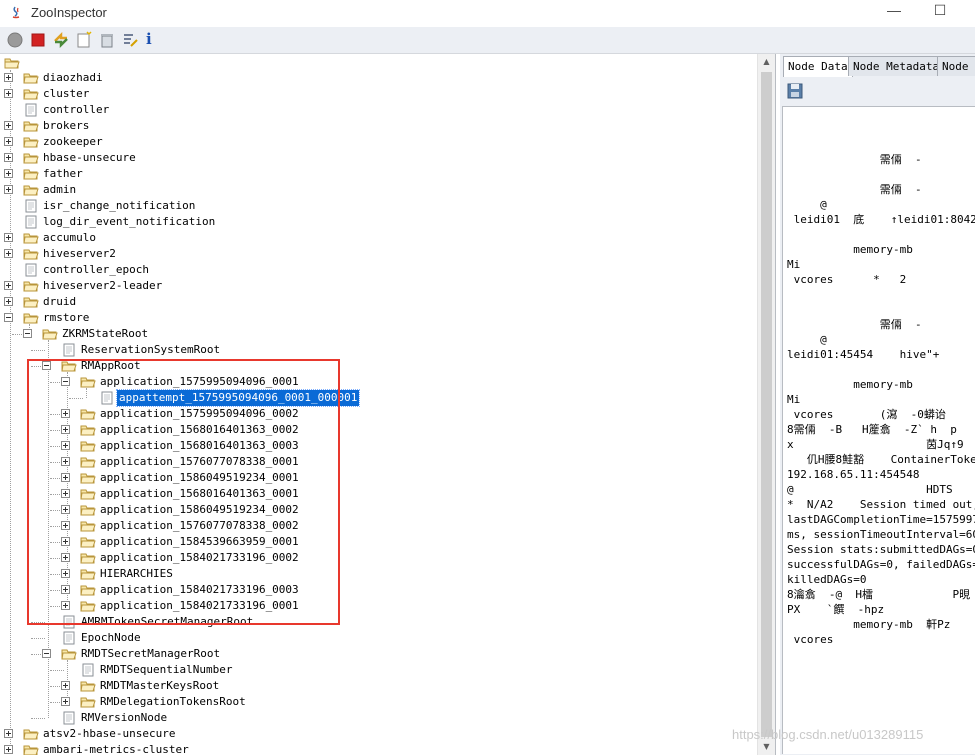 The image size is (975, 755). I want to click on tree-node-label: RMVersionNode, so click(124, 718).